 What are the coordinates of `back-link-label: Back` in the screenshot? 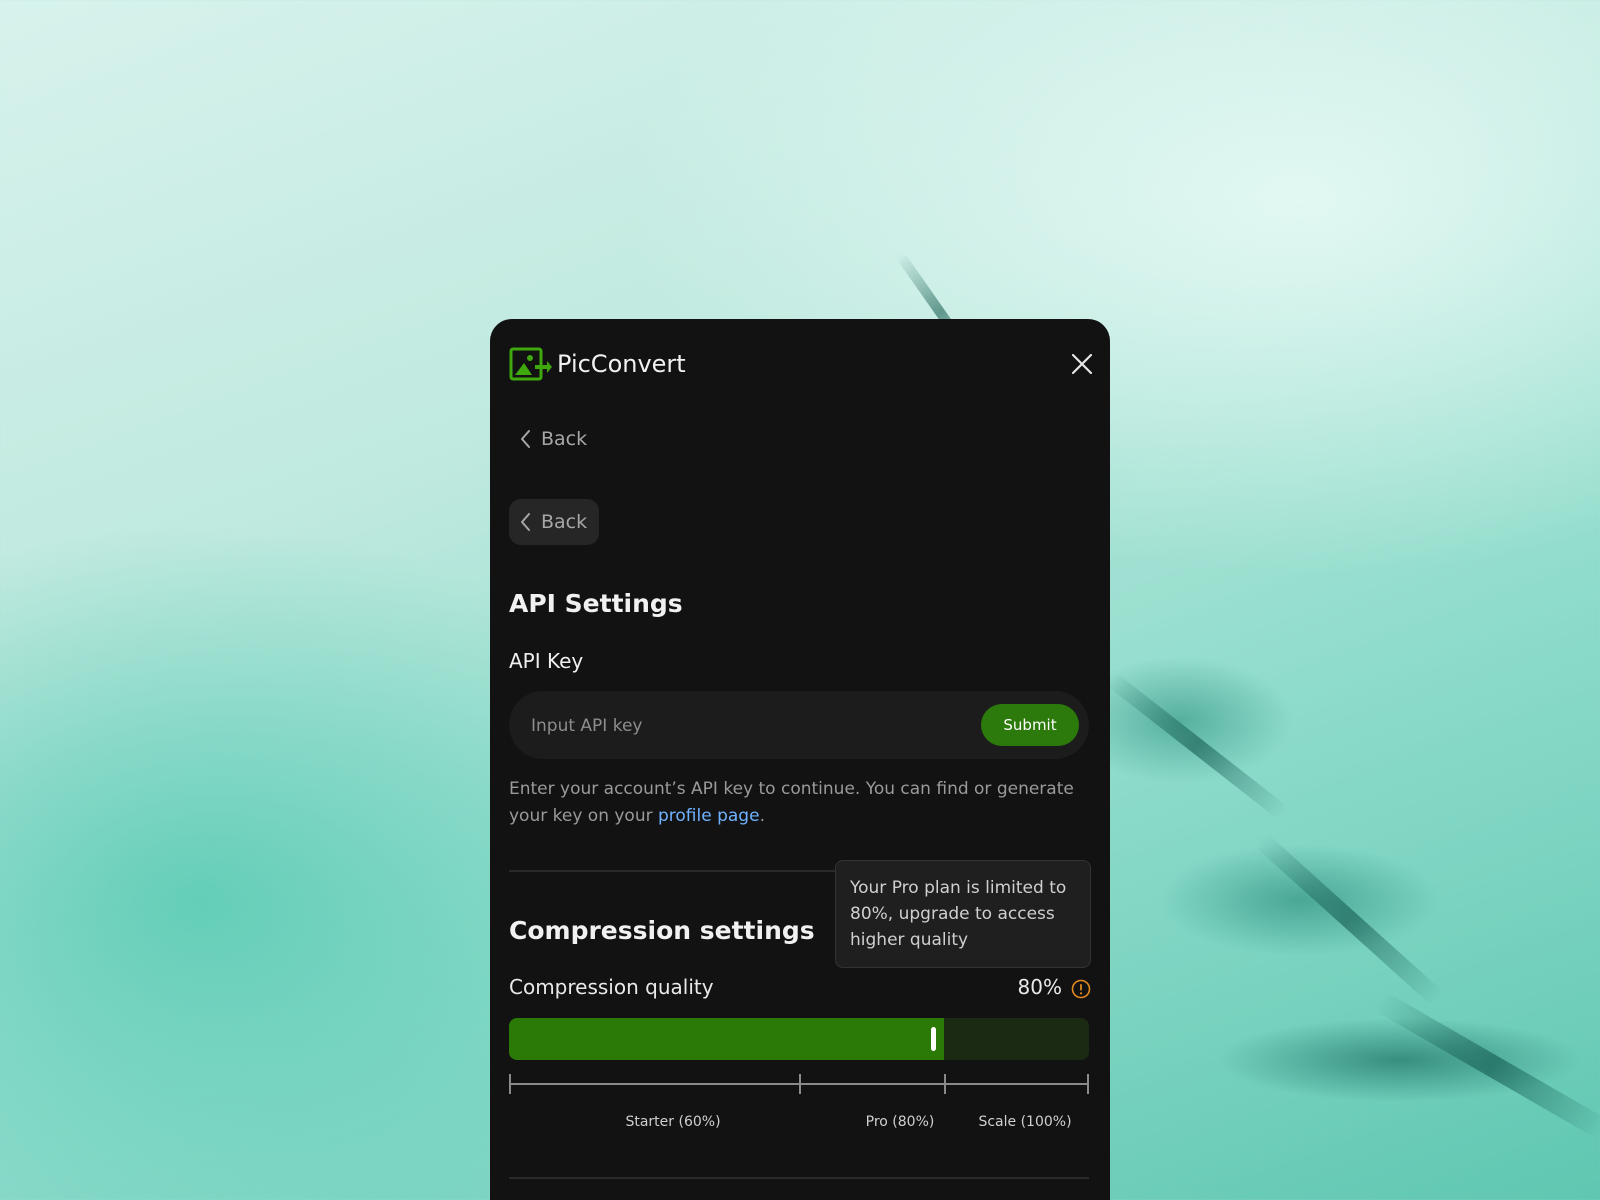 It's located at (564, 439).